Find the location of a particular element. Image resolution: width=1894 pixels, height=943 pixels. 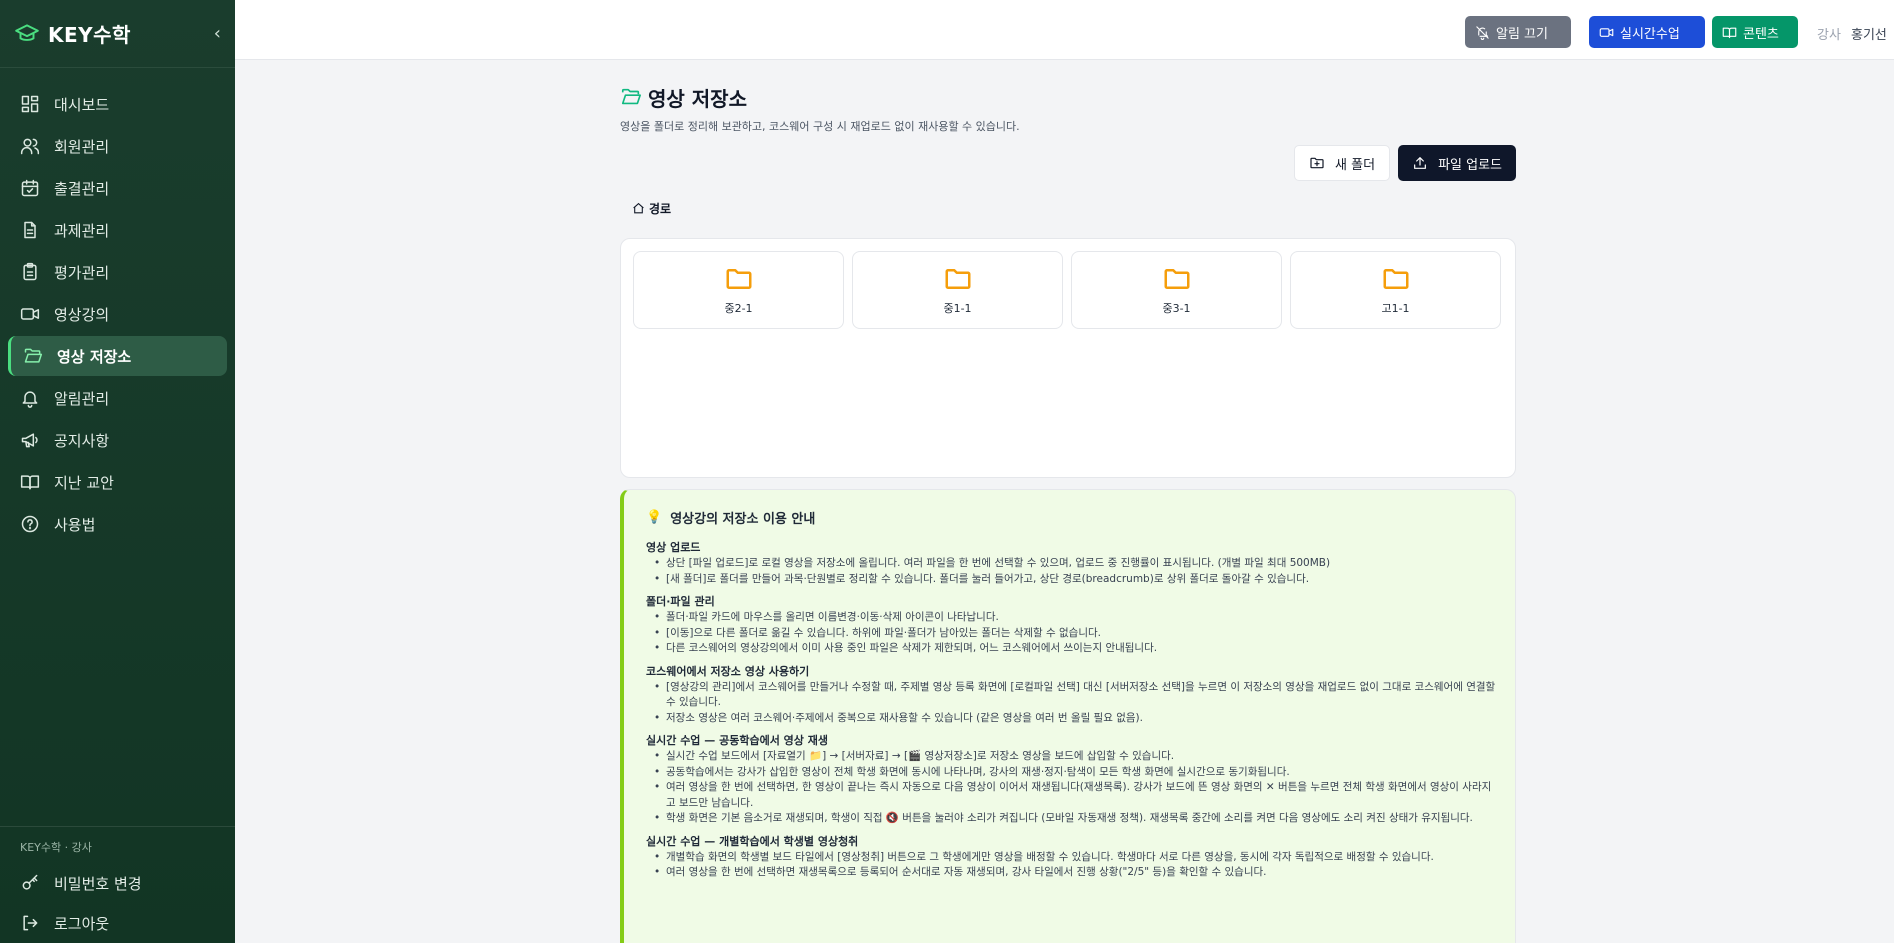

calendar-check-icon is located at coordinates (30, 188).